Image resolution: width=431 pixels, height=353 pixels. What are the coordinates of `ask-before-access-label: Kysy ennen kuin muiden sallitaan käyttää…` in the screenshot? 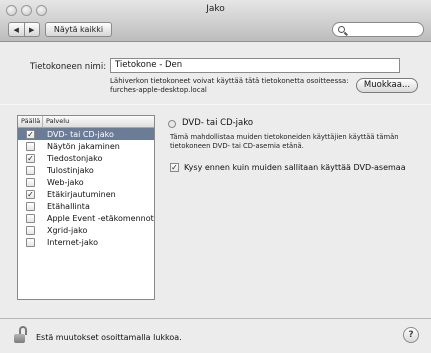 It's located at (295, 167).